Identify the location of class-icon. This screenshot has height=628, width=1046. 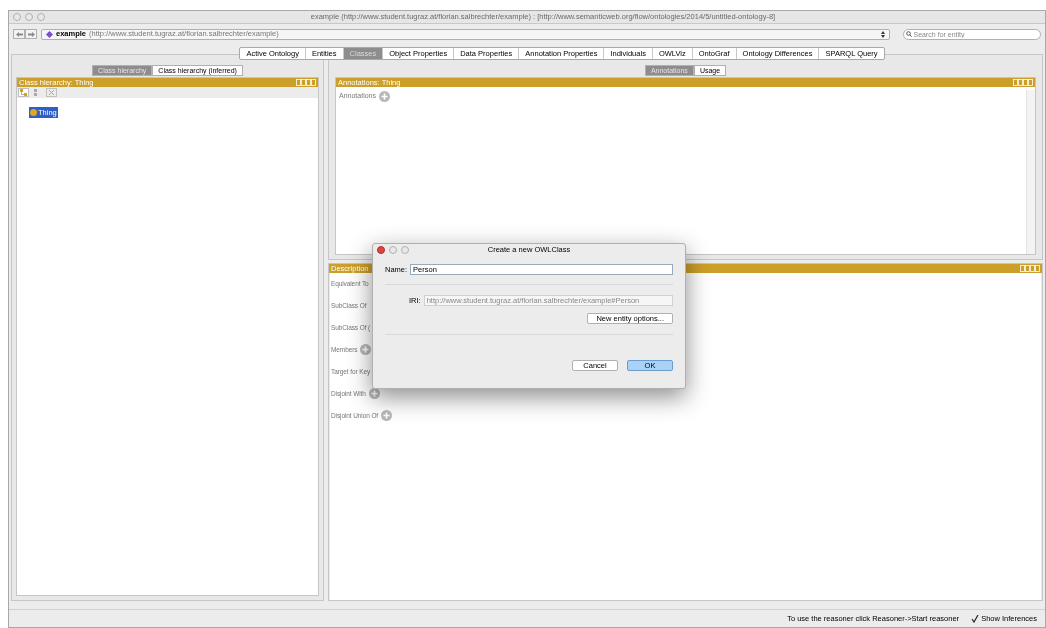
(33, 112).